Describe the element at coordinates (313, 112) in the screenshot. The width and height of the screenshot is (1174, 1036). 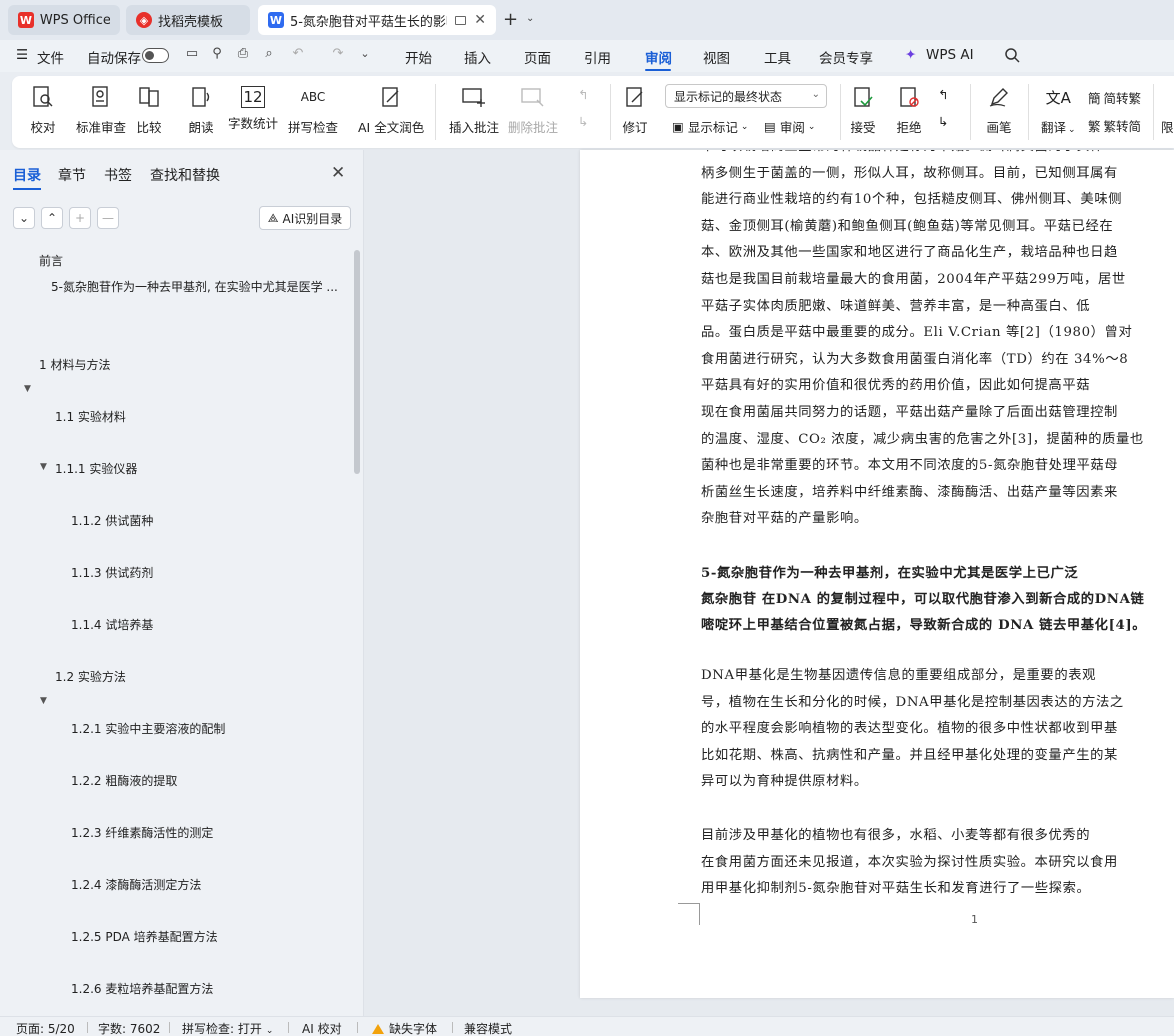
I see `spell-check-button: ABC 拼写检查` at that location.